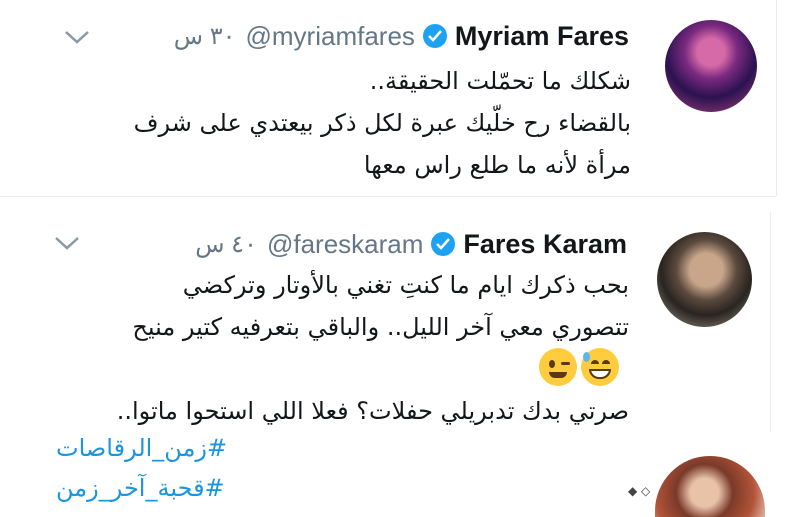 This screenshot has height=517, width=793. What do you see at coordinates (600, 367) in the screenshot?
I see `grinning-sweat-face-icon` at bounding box center [600, 367].